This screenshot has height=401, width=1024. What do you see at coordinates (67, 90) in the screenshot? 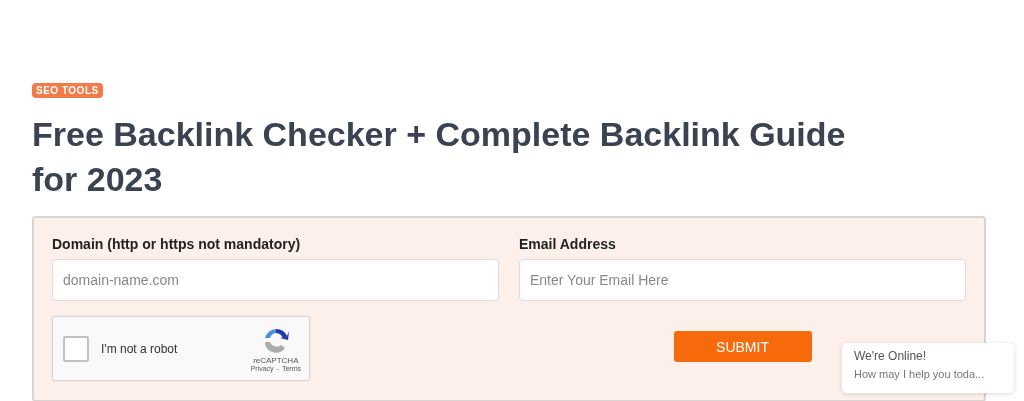
I see `category-tag: SEO TOOLS` at bounding box center [67, 90].